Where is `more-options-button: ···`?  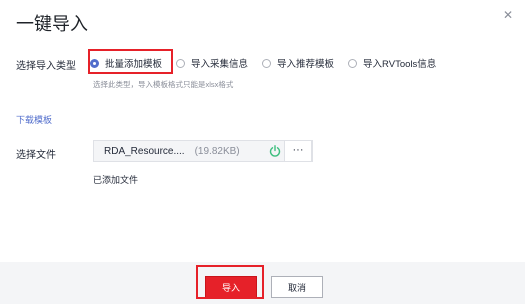
more-options-button: ··· is located at coordinates (298, 151).